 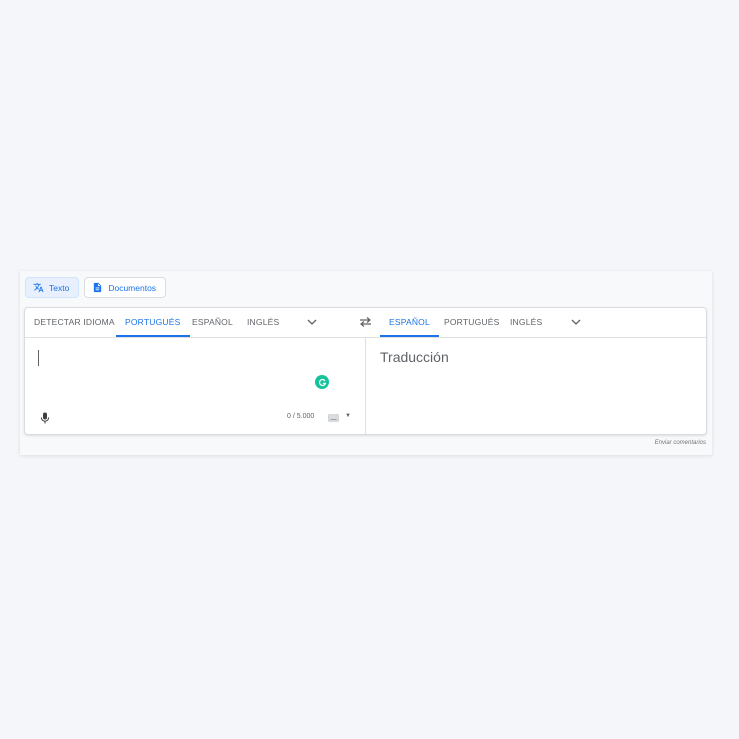 I want to click on mode-selector: Texto Documentos, so click(x=96, y=287).